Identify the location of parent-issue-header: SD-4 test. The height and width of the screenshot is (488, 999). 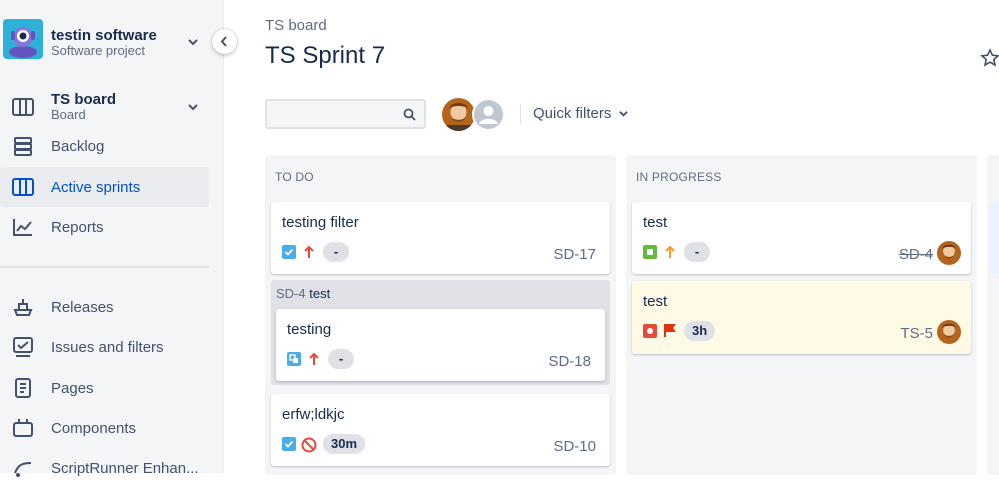
(303, 293).